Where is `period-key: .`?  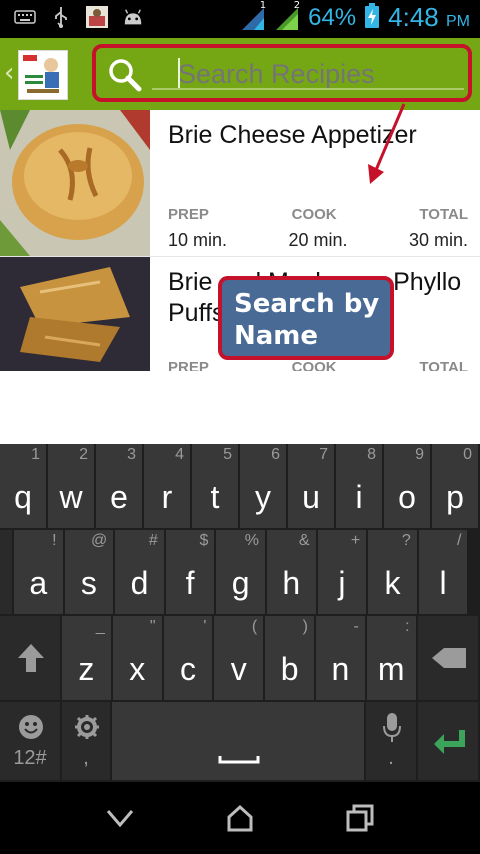 period-key: . is located at coordinates (392, 742).